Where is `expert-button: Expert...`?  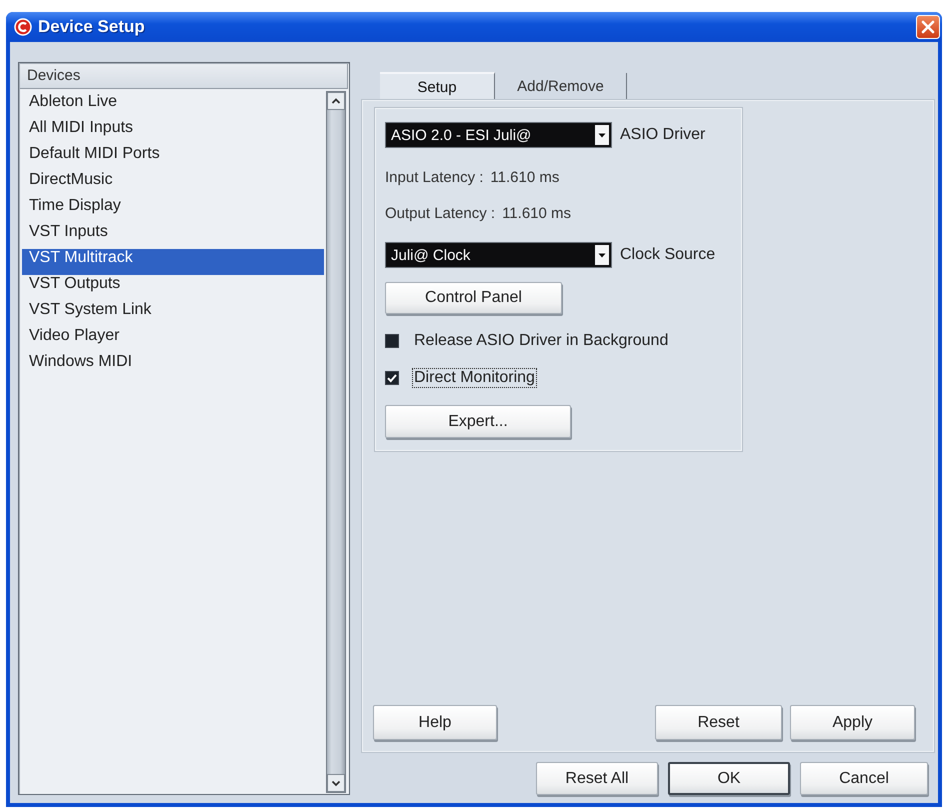 expert-button: Expert... is located at coordinates (478, 421).